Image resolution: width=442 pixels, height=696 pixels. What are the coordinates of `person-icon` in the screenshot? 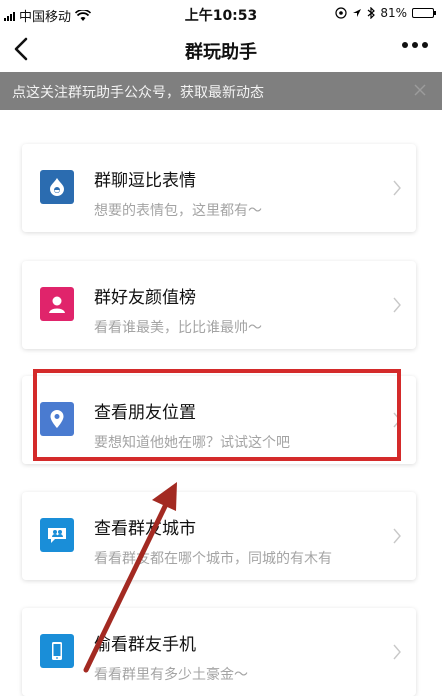 It's located at (57, 304).